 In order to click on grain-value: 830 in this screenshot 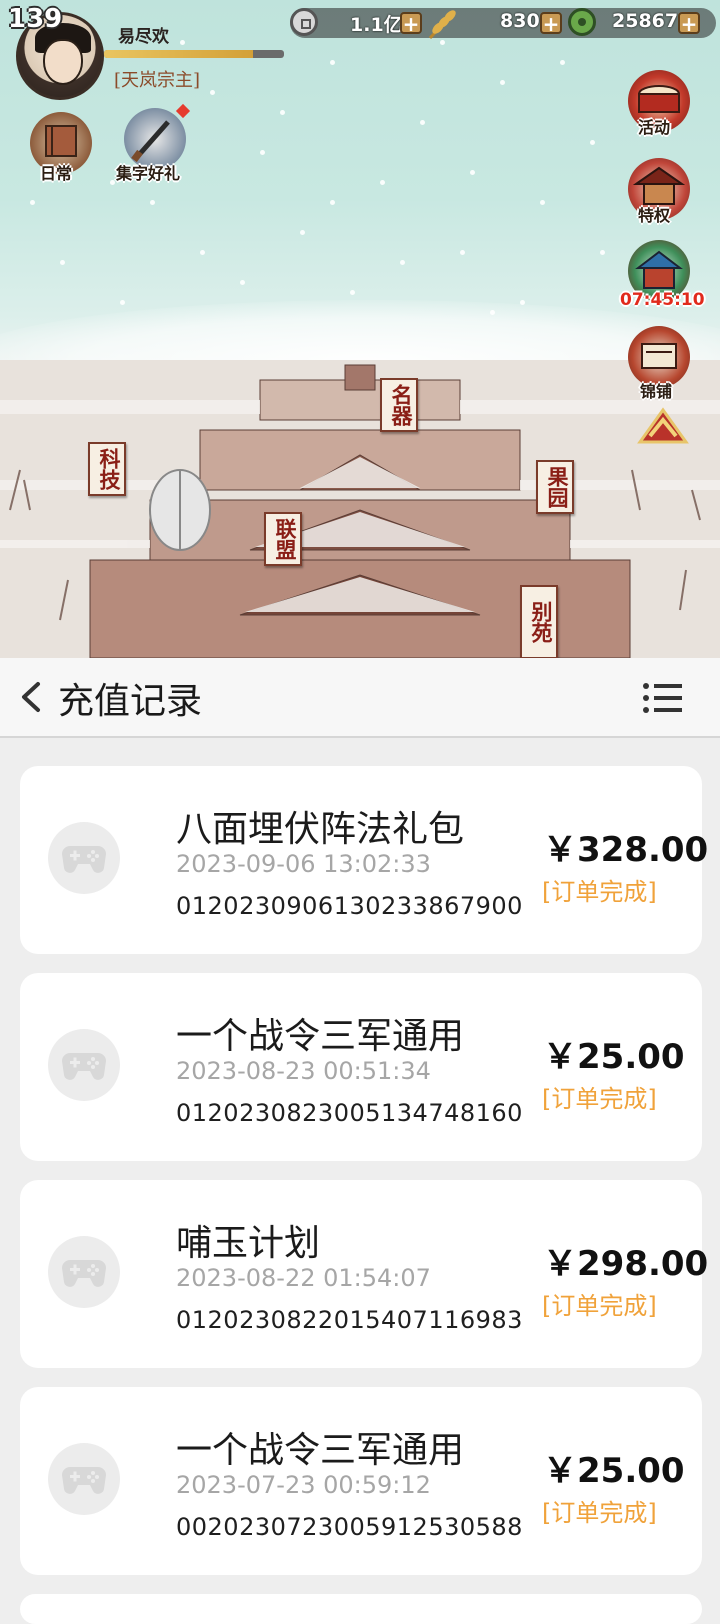, I will do `click(520, 21)`.